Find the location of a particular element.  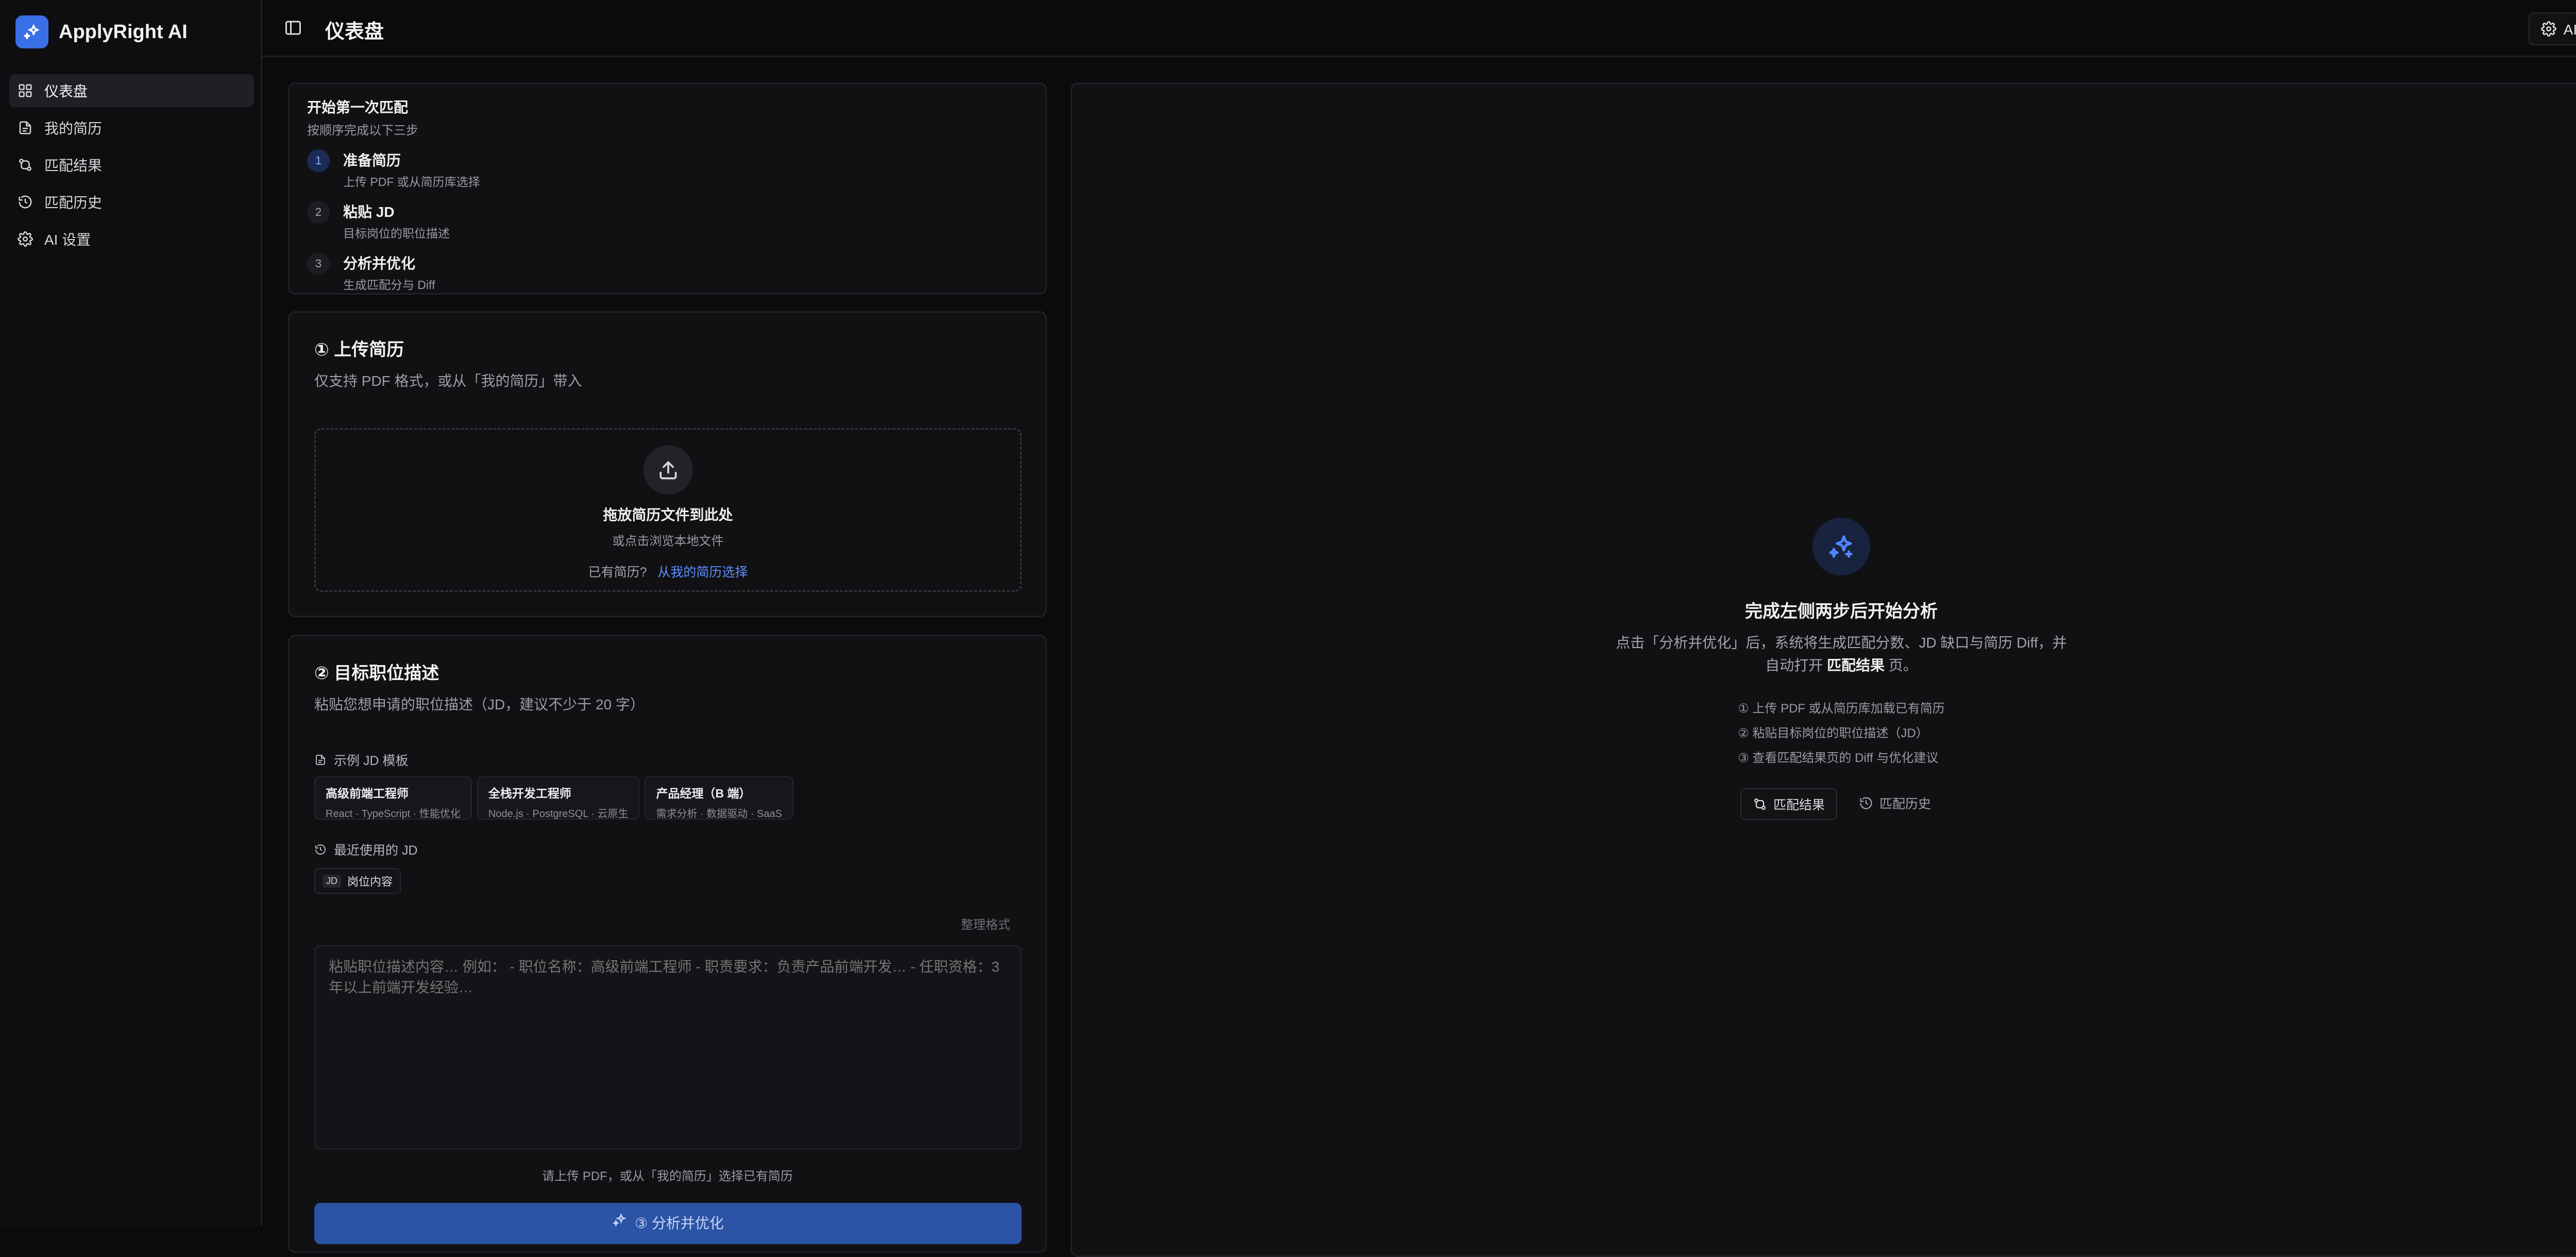

brand: ApplyRight AI is located at coordinates (101, 32).